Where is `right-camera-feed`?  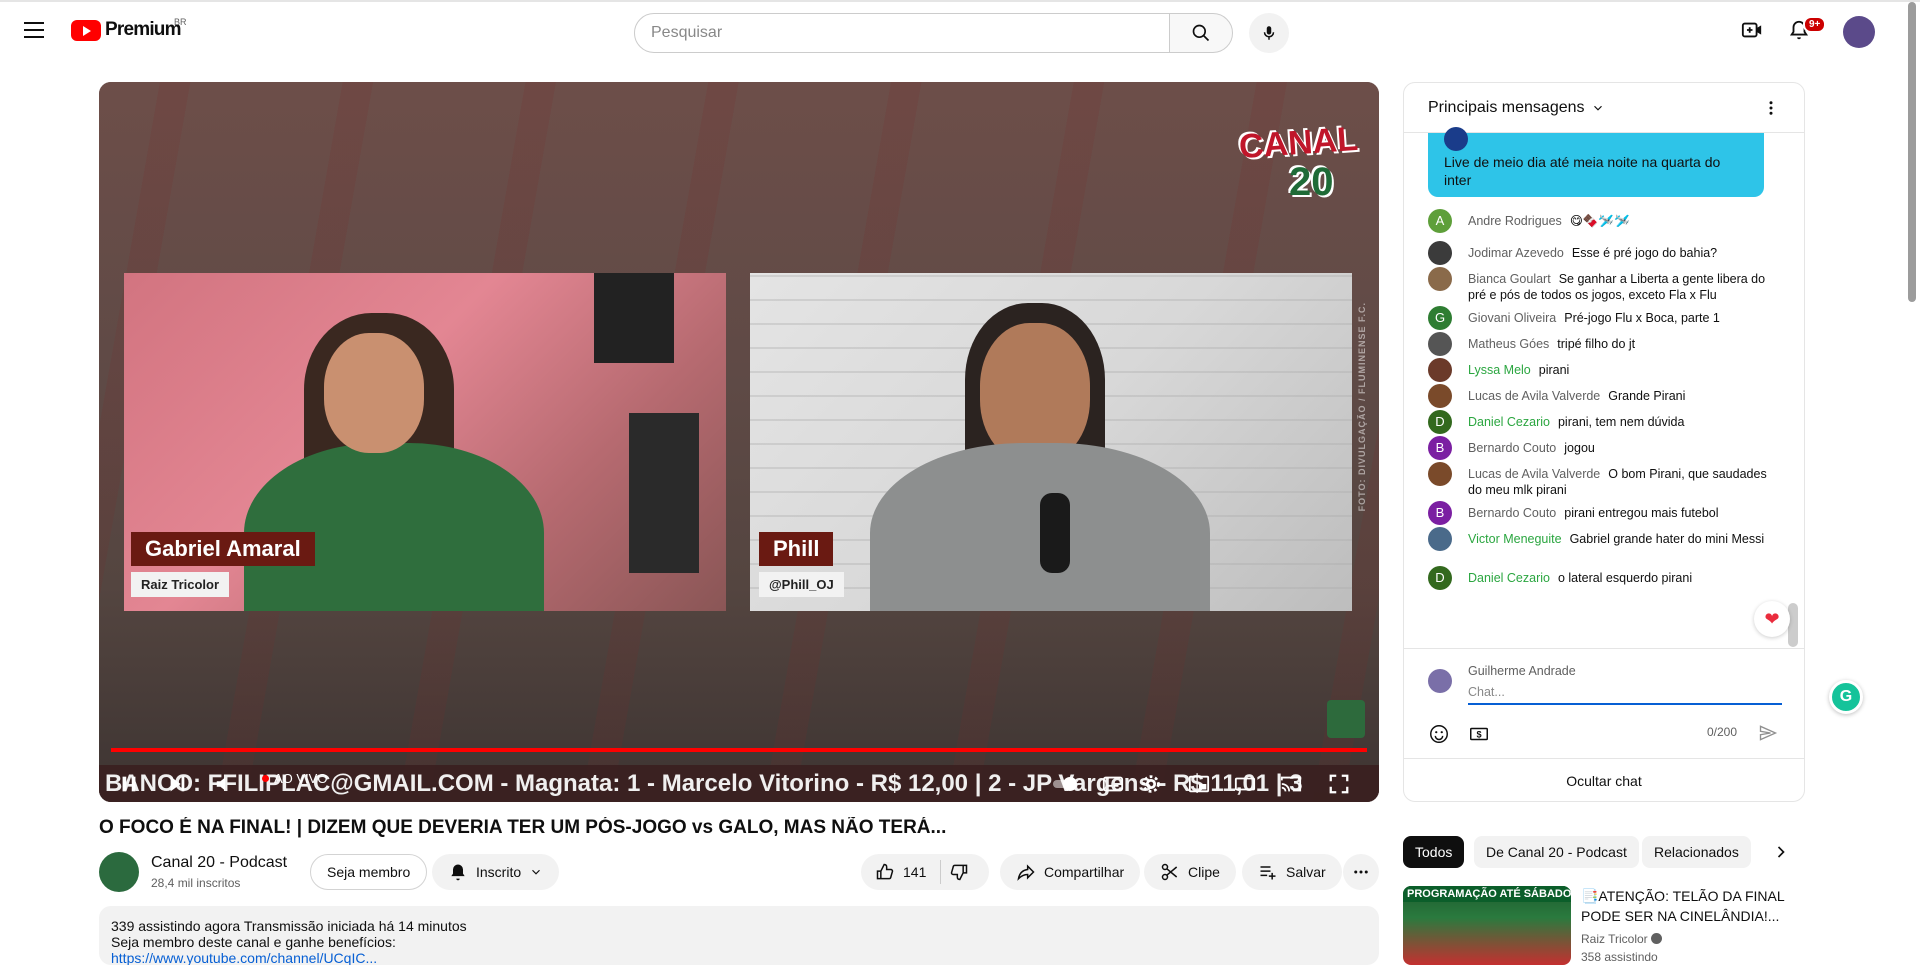 right-camera-feed is located at coordinates (1051, 442).